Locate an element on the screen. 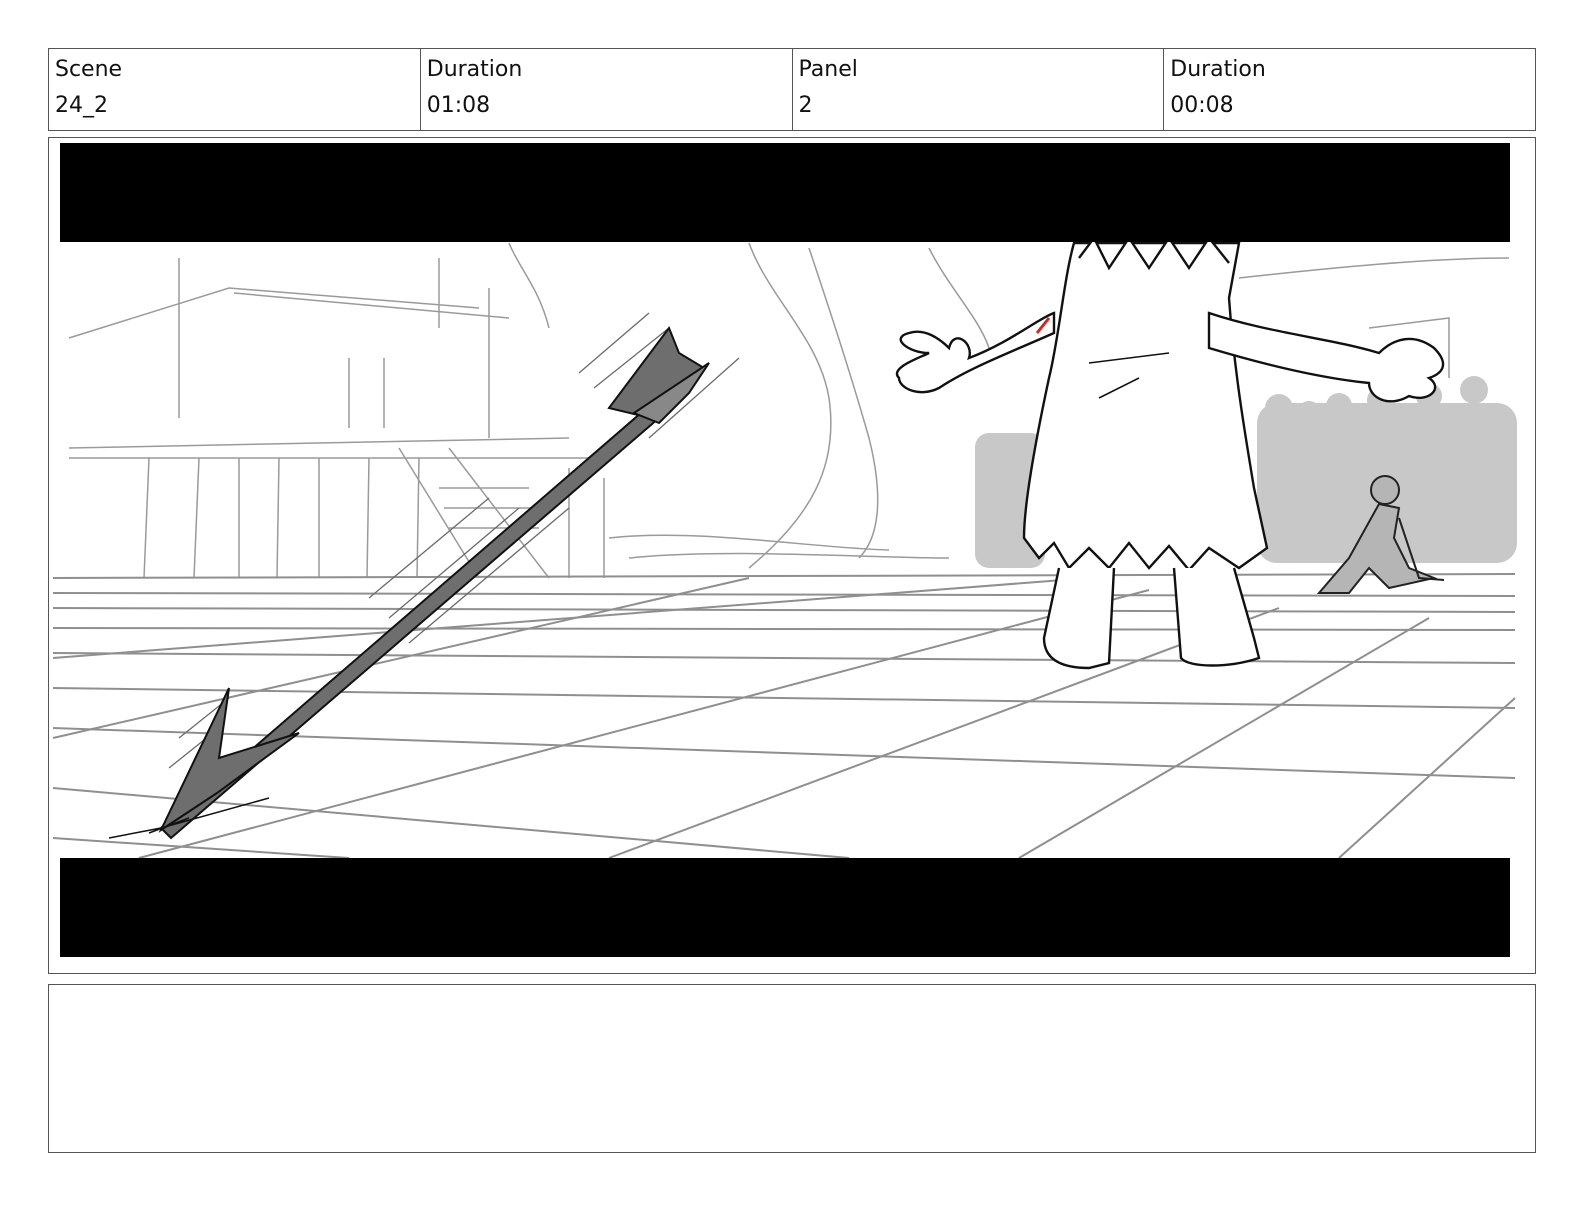 Image resolution: width=1584 pixels, height=1224 pixels. panel-duration-value: 00:08 is located at coordinates (1202, 105).